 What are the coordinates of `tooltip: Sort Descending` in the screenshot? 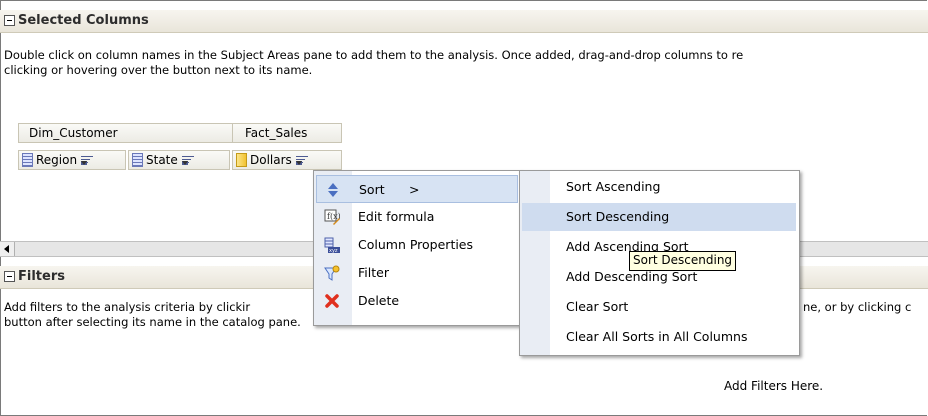 It's located at (683, 261).